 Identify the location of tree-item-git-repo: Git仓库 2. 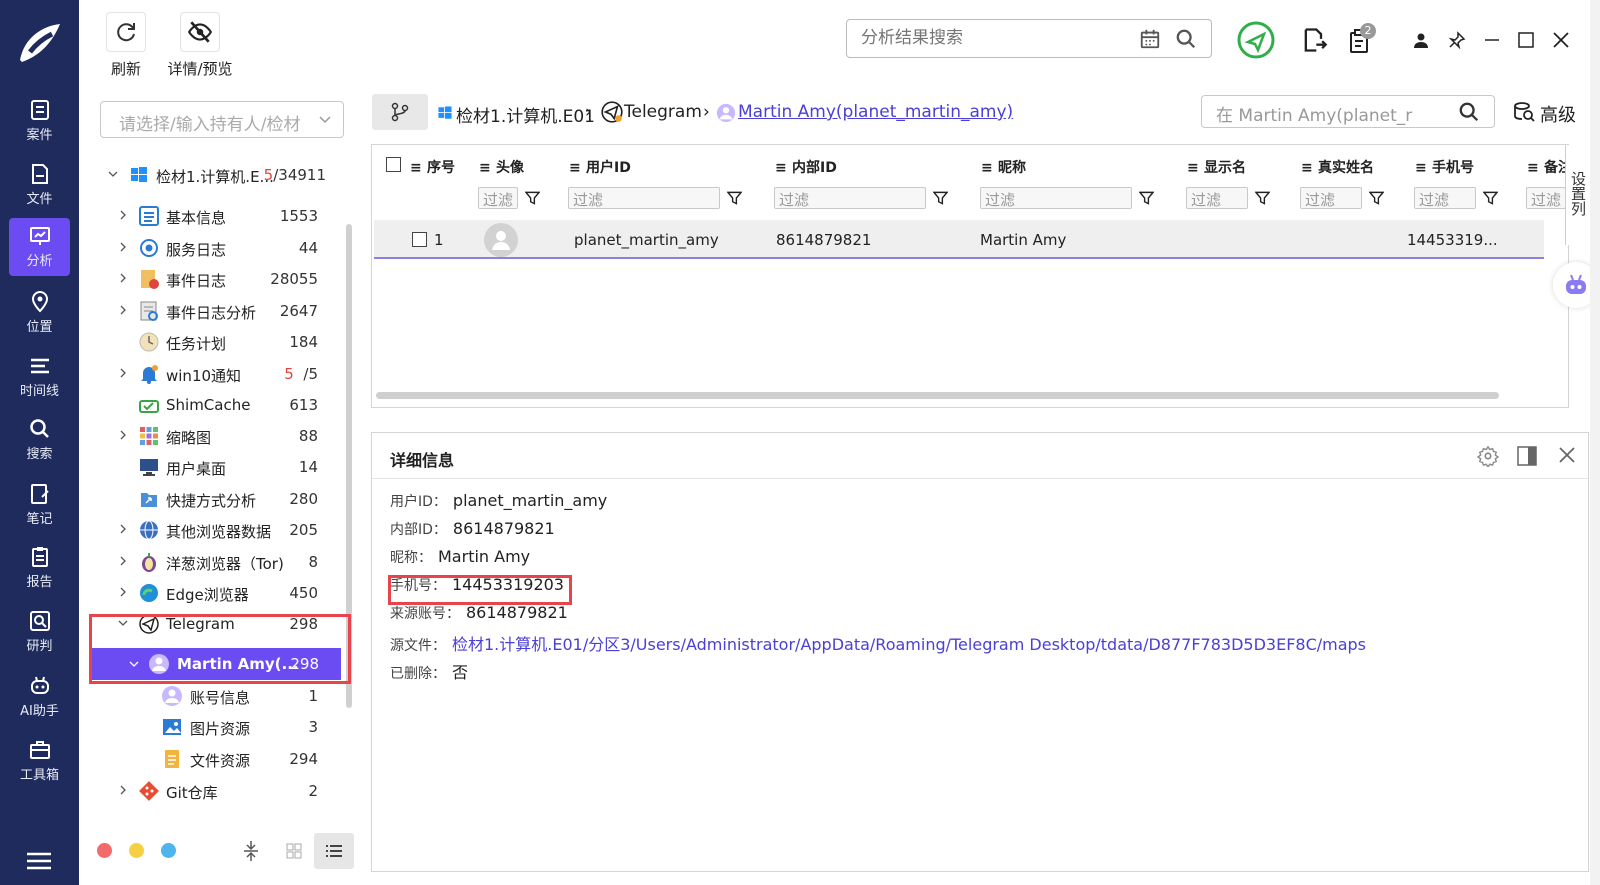
(219, 791).